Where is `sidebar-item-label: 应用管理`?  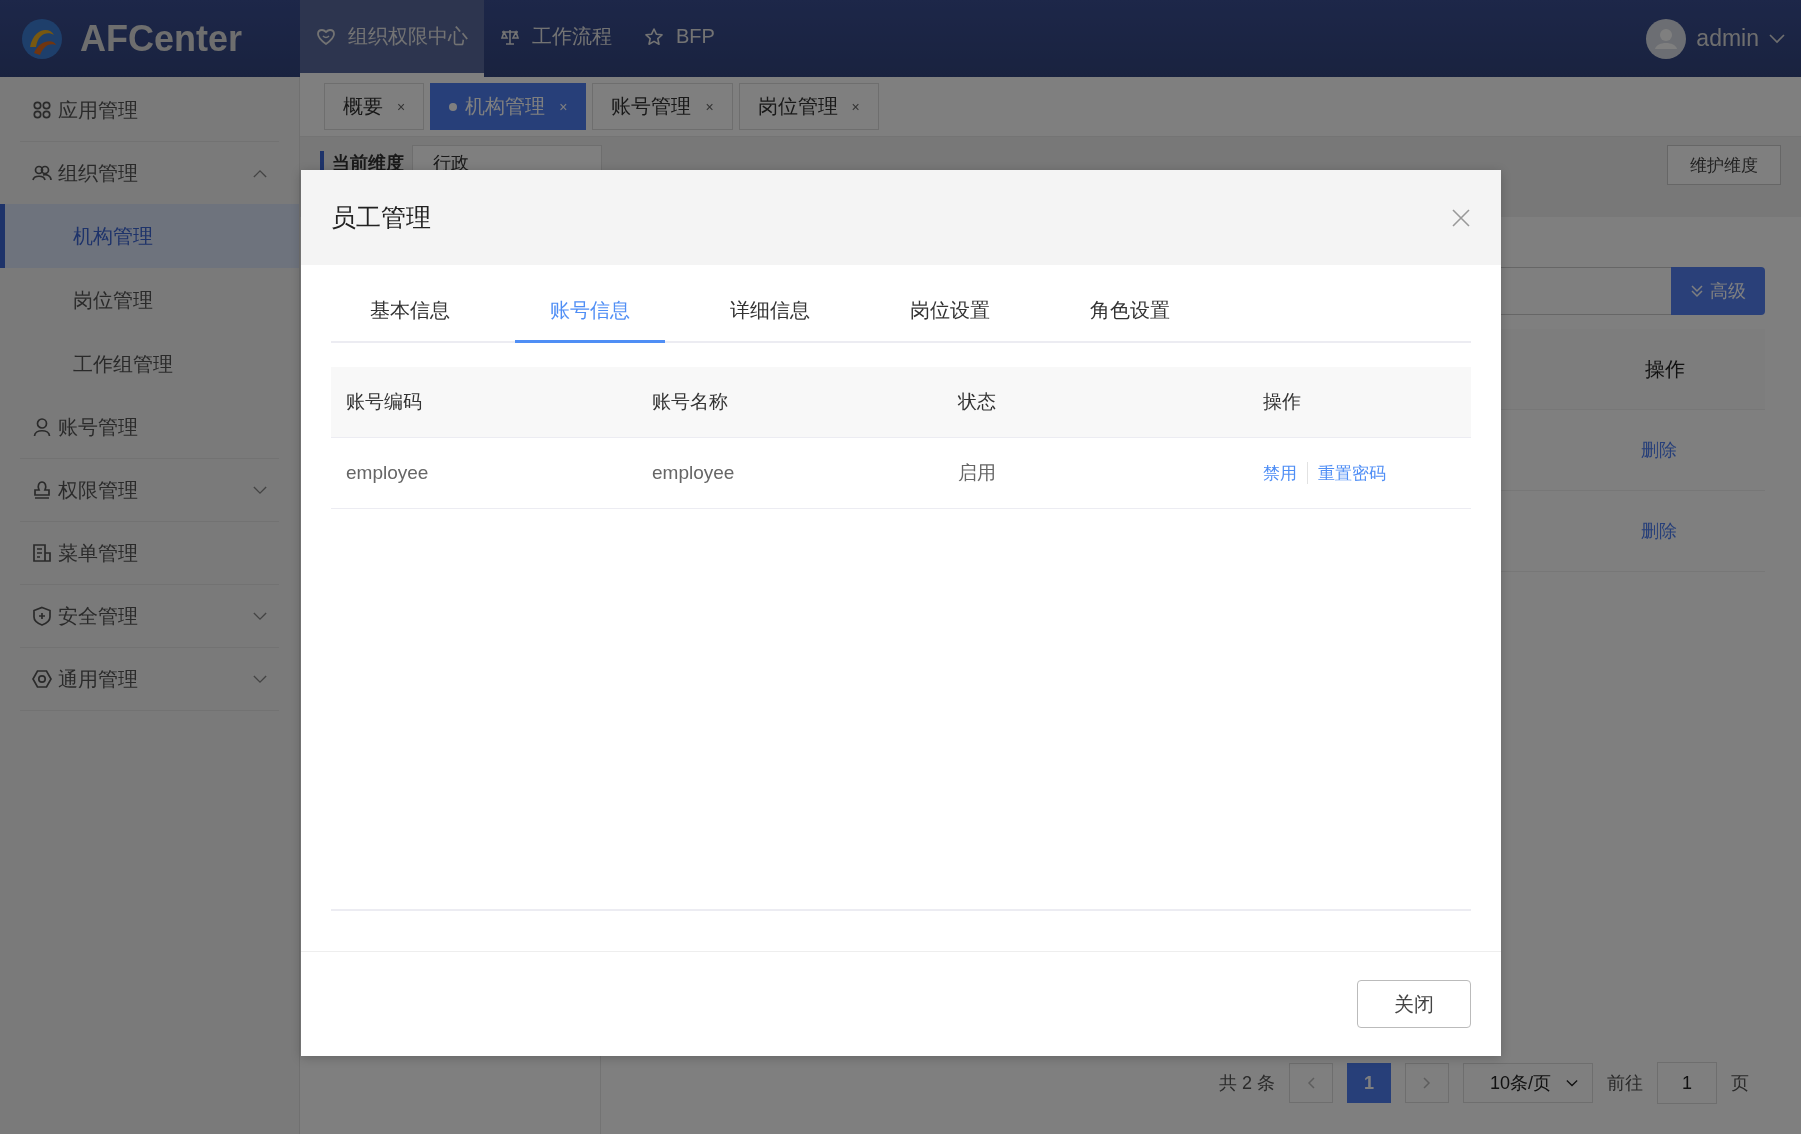
sidebar-item-label: 应用管理 is located at coordinates (98, 110).